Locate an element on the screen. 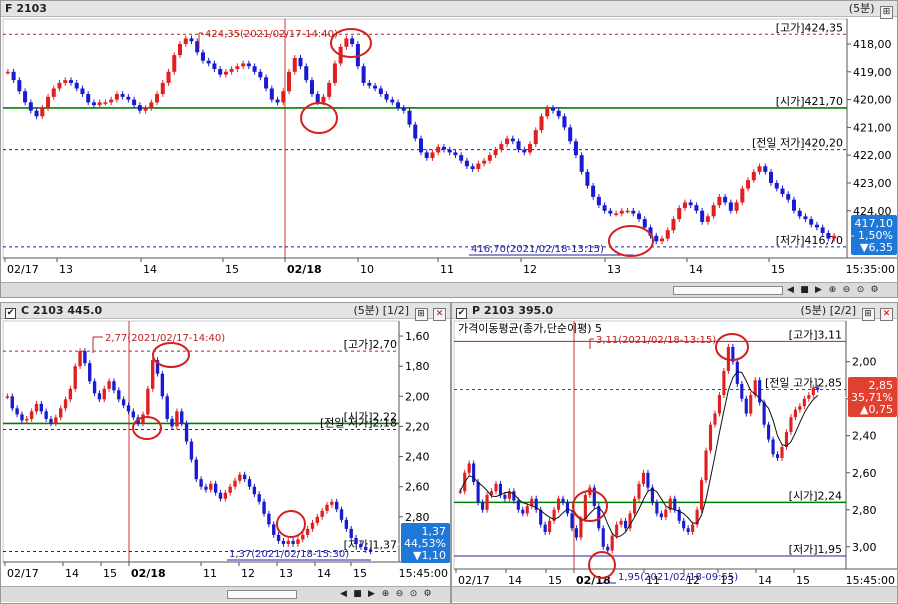  reference-label: [고가]2,70 is located at coordinates (370, 344).